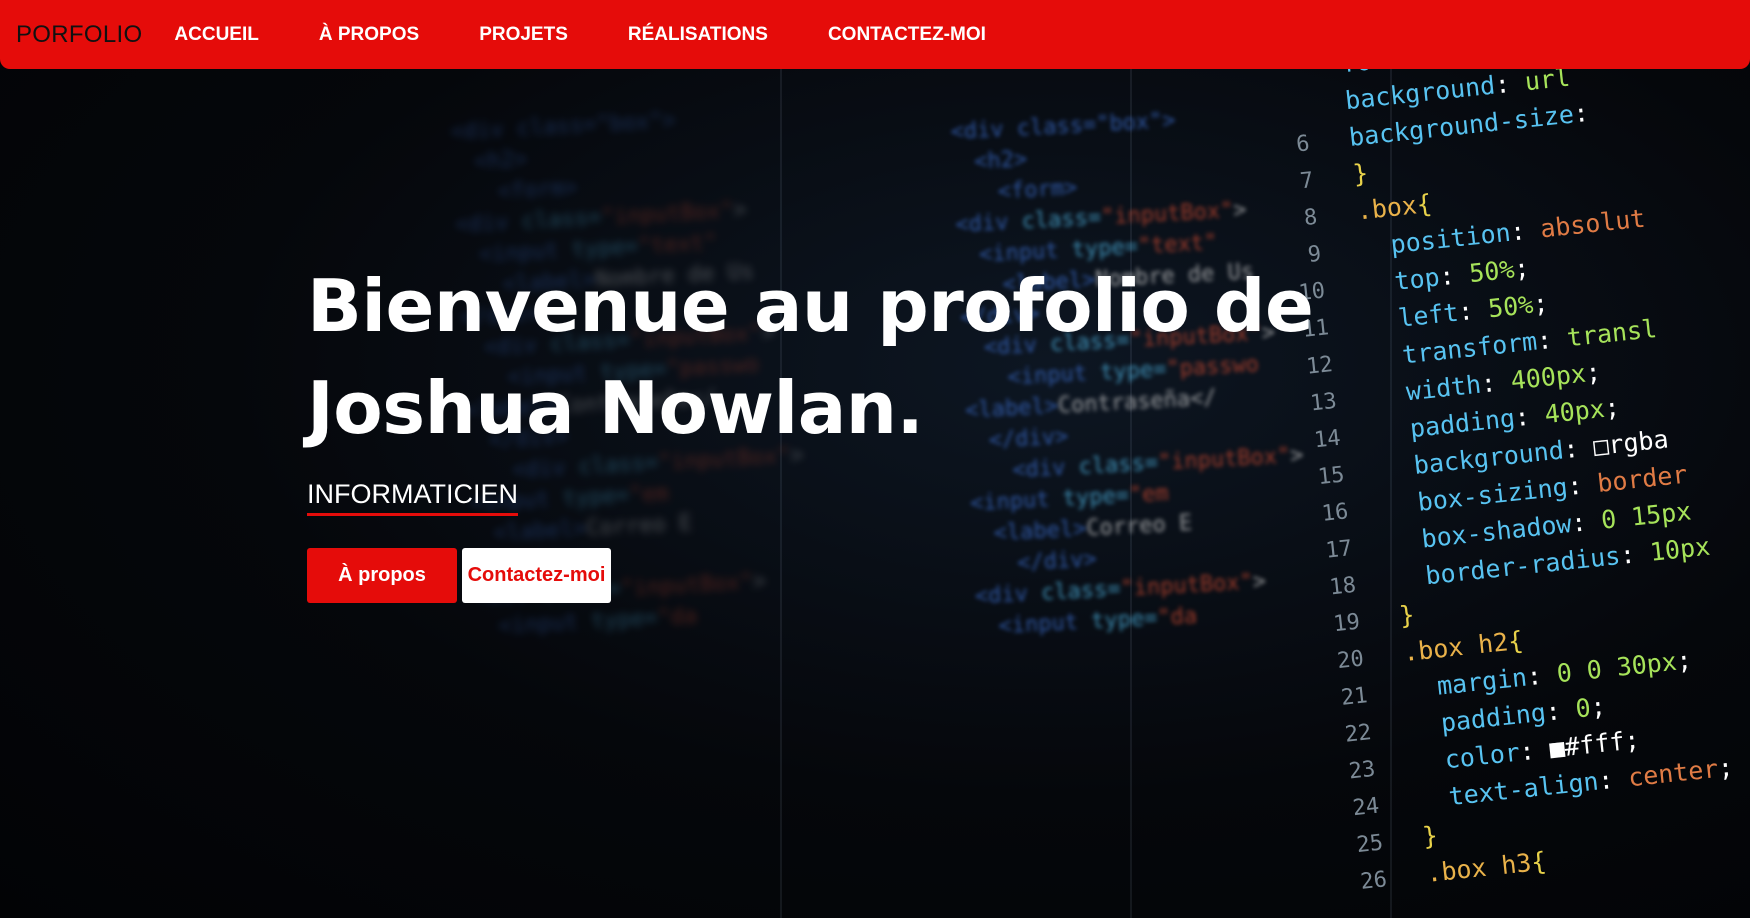 This screenshot has width=1750, height=918. Describe the element at coordinates (382, 575) in the screenshot. I see `about-button: À propos` at that location.